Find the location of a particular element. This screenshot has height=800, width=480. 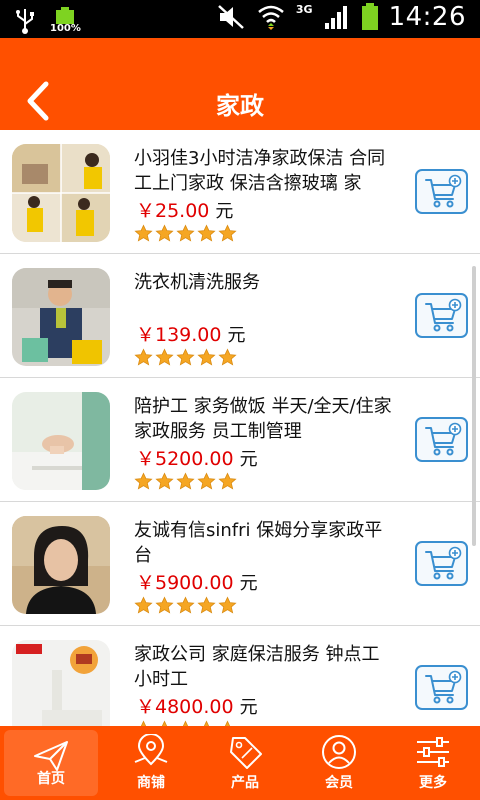

price: ￥5200.00 is located at coordinates (185, 459).